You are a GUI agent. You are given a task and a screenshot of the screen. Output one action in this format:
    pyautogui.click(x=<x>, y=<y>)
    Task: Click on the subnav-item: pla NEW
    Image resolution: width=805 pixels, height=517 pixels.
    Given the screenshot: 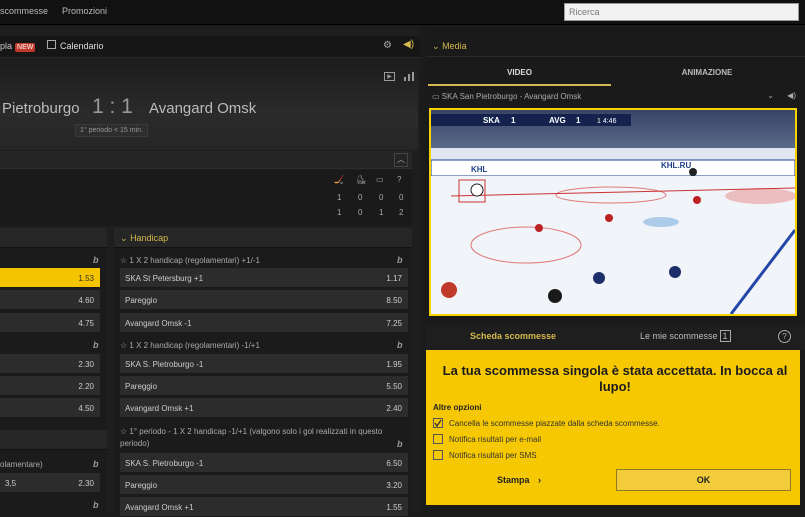 What is the action you would take?
    pyautogui.click(x=18, y=46)
    